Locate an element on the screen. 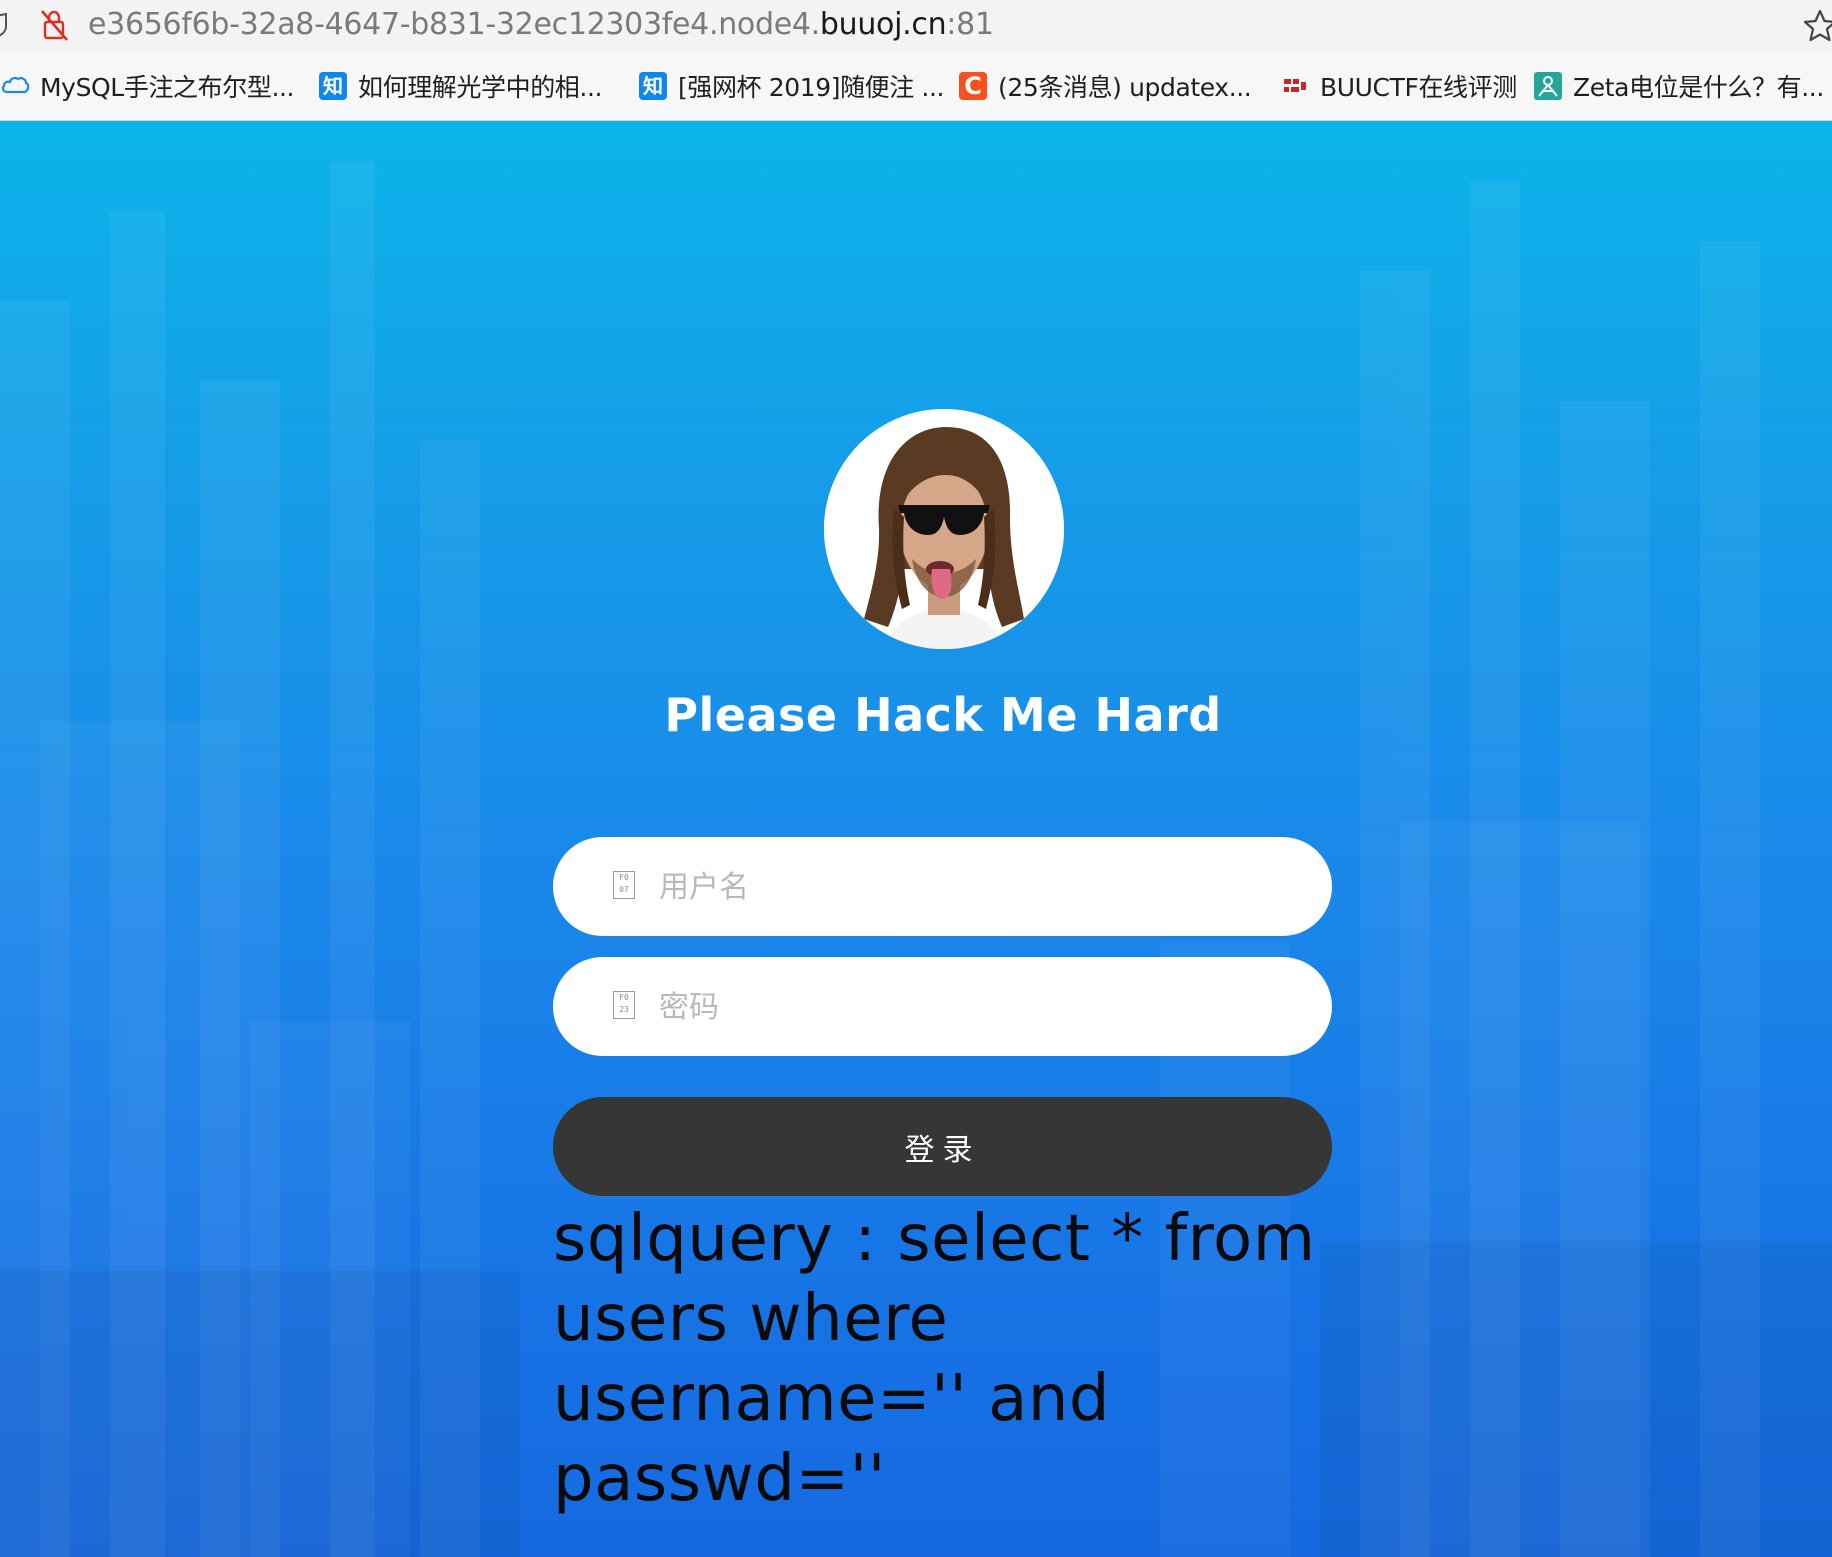 The image size is (1832, 1557). csdn-icon: C is located at coordinates (973, 86).